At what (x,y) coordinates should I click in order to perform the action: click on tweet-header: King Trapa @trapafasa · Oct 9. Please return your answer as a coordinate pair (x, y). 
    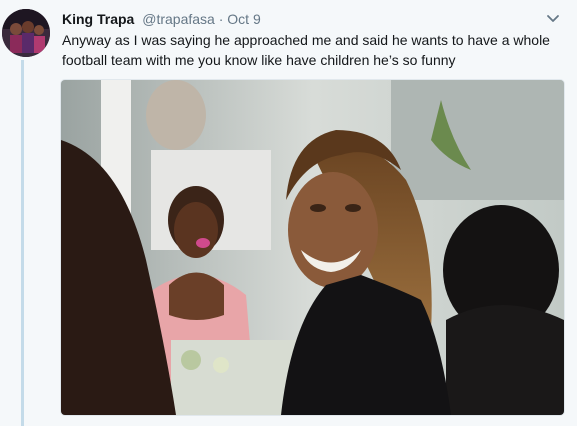
    Looking at the image, I should click on (161, 19).